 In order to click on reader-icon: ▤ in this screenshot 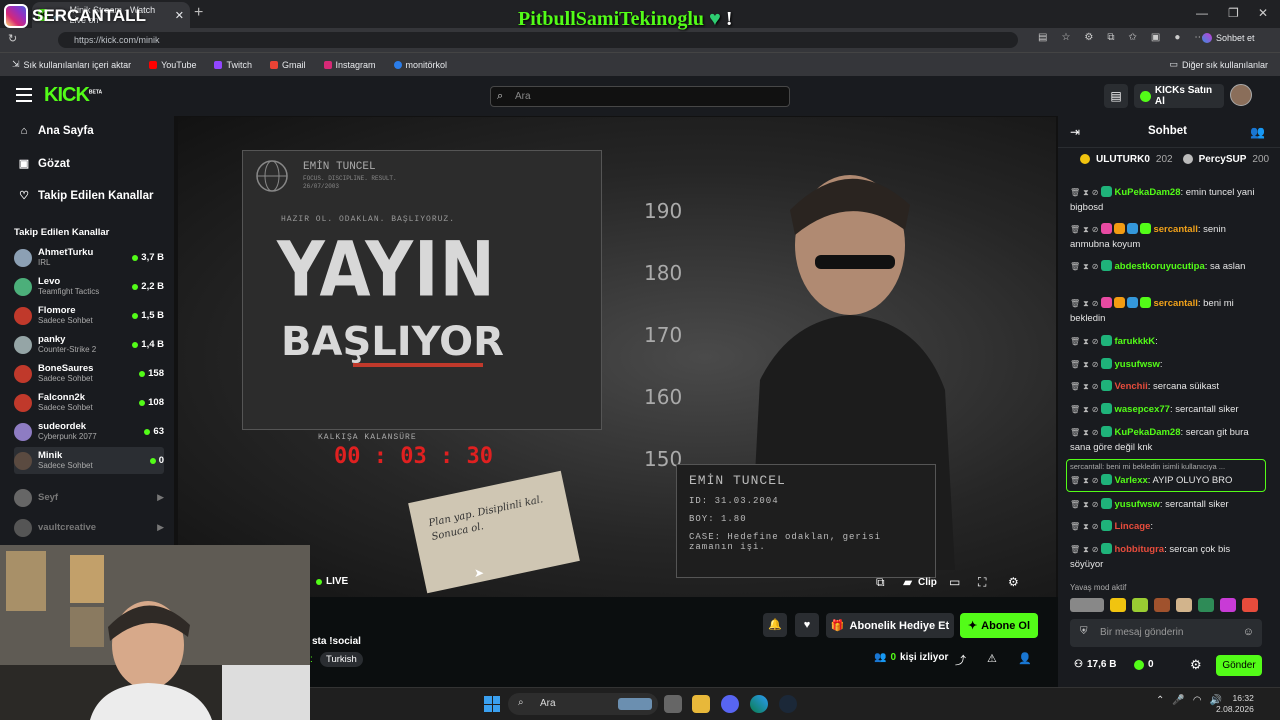, I will do `click(1042, 37)`.